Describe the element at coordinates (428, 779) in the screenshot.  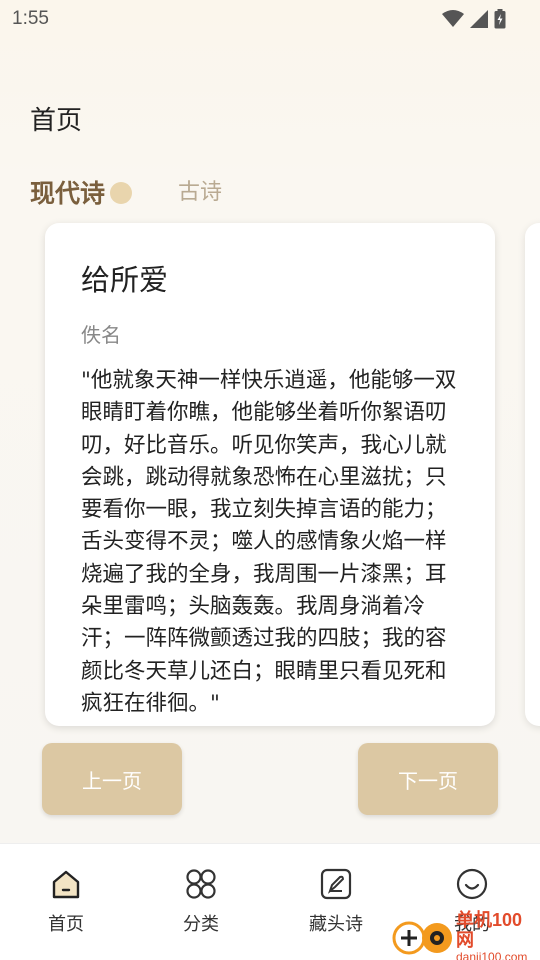
I see `next-page-button: 下一页` at that location.